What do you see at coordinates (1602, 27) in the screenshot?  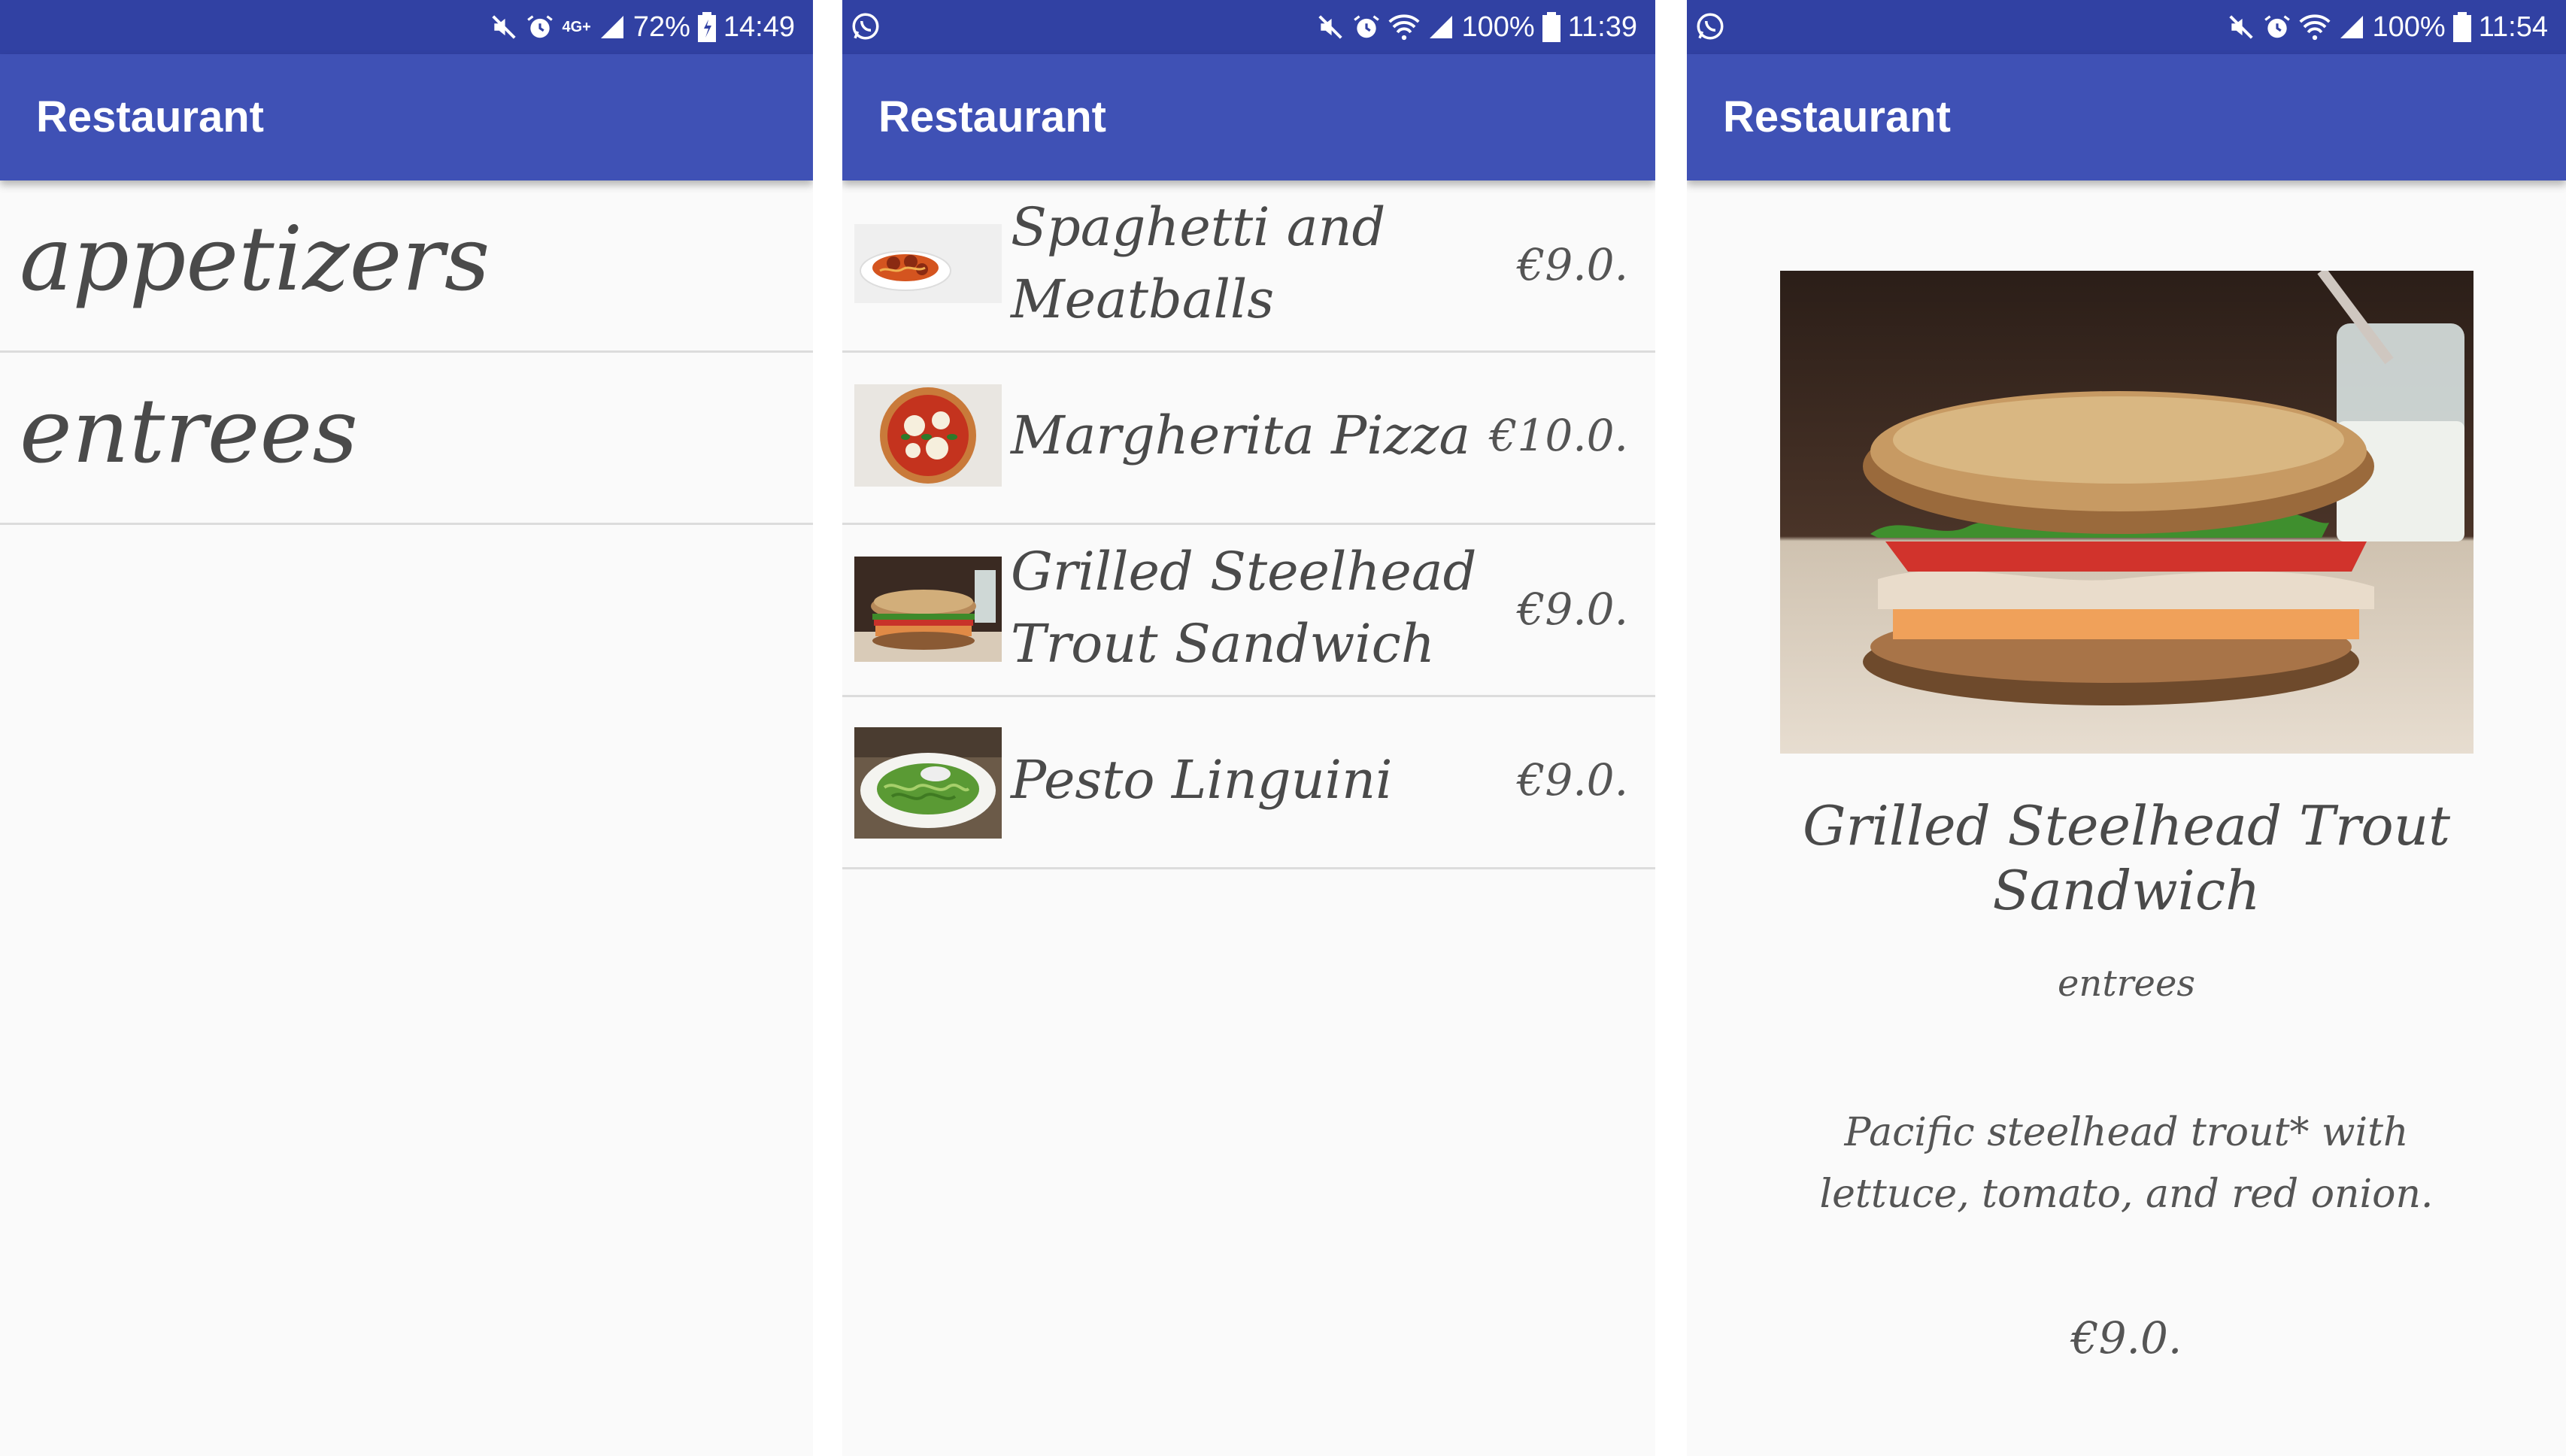 I see `status-time: 11:39` at bounding box center [1602, 27].